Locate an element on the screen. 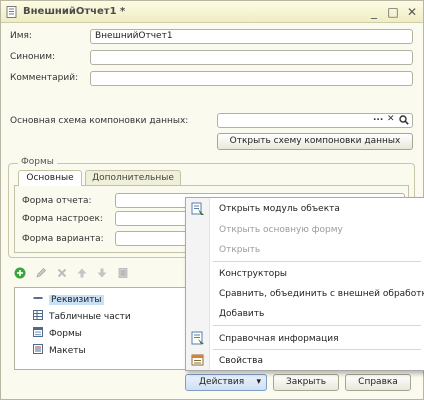 The width and height of the screenshot is (424, 400). synonym-label: Синоним: is located at coordinates (33, 57).